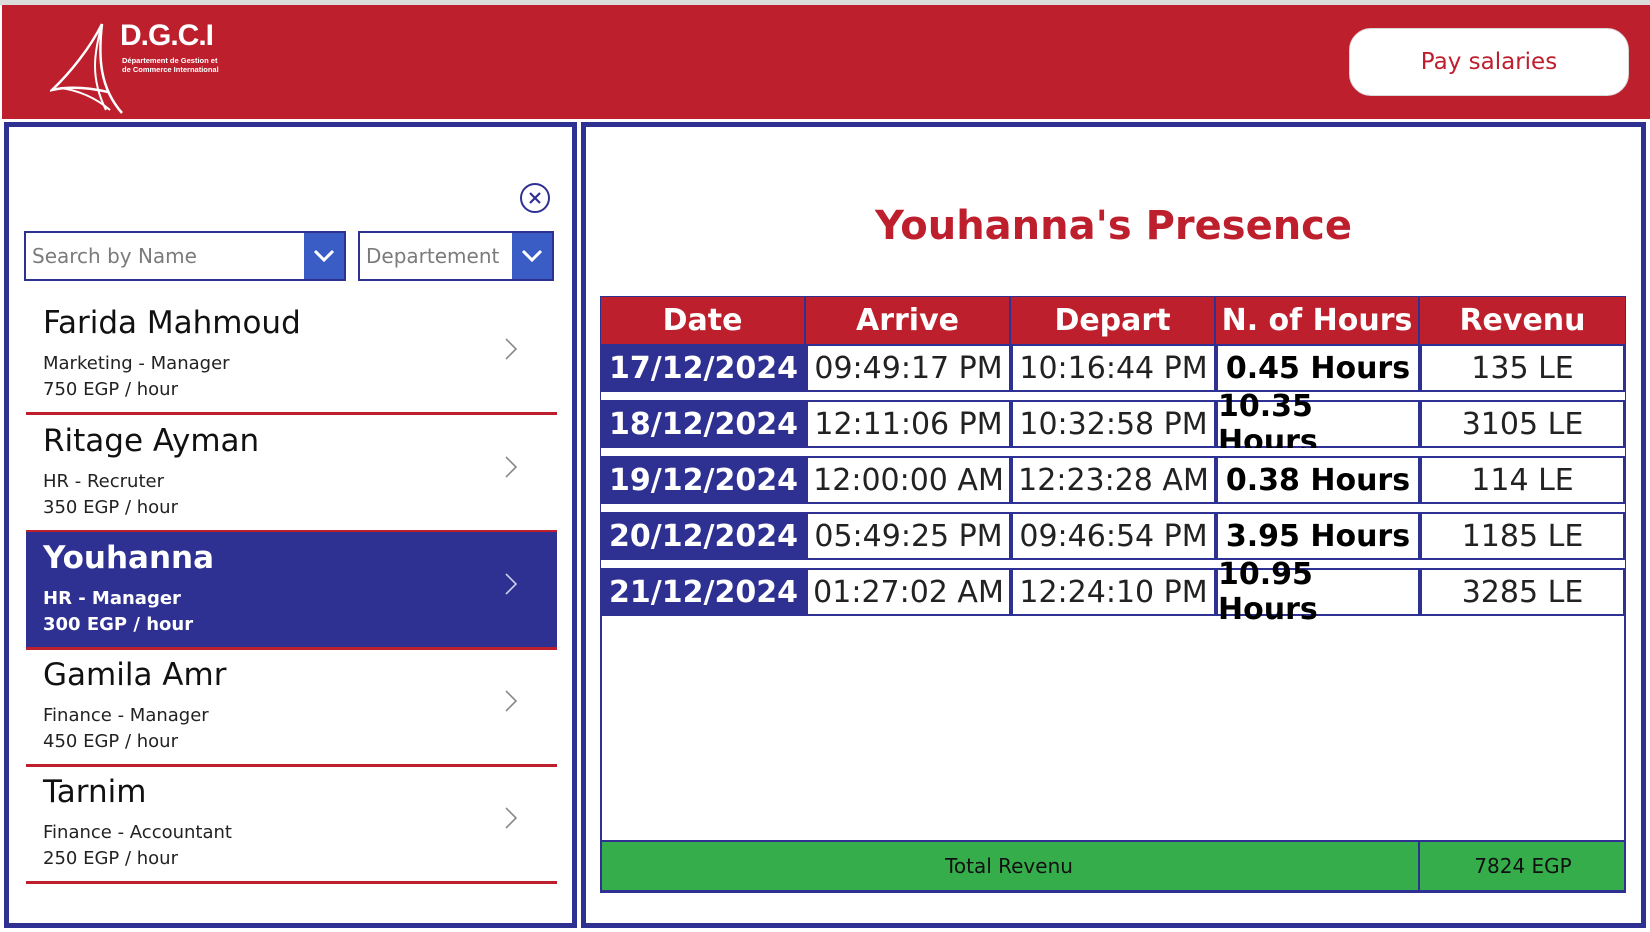 The image size is (1650, 932). Describe the element at coordinates (110, 389) in the screenshot. I see `employee-rate: 750 EGP / hour` at that location.